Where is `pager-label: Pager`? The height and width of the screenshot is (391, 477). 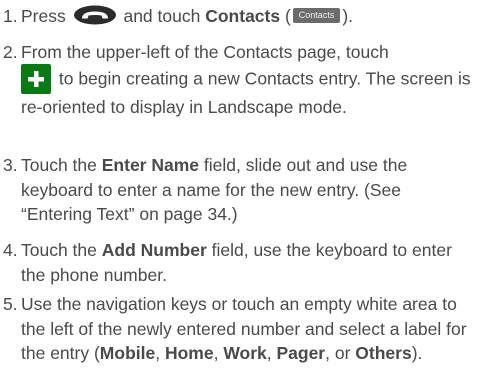
pager-label: Pager is located at coordinates (301, 353).